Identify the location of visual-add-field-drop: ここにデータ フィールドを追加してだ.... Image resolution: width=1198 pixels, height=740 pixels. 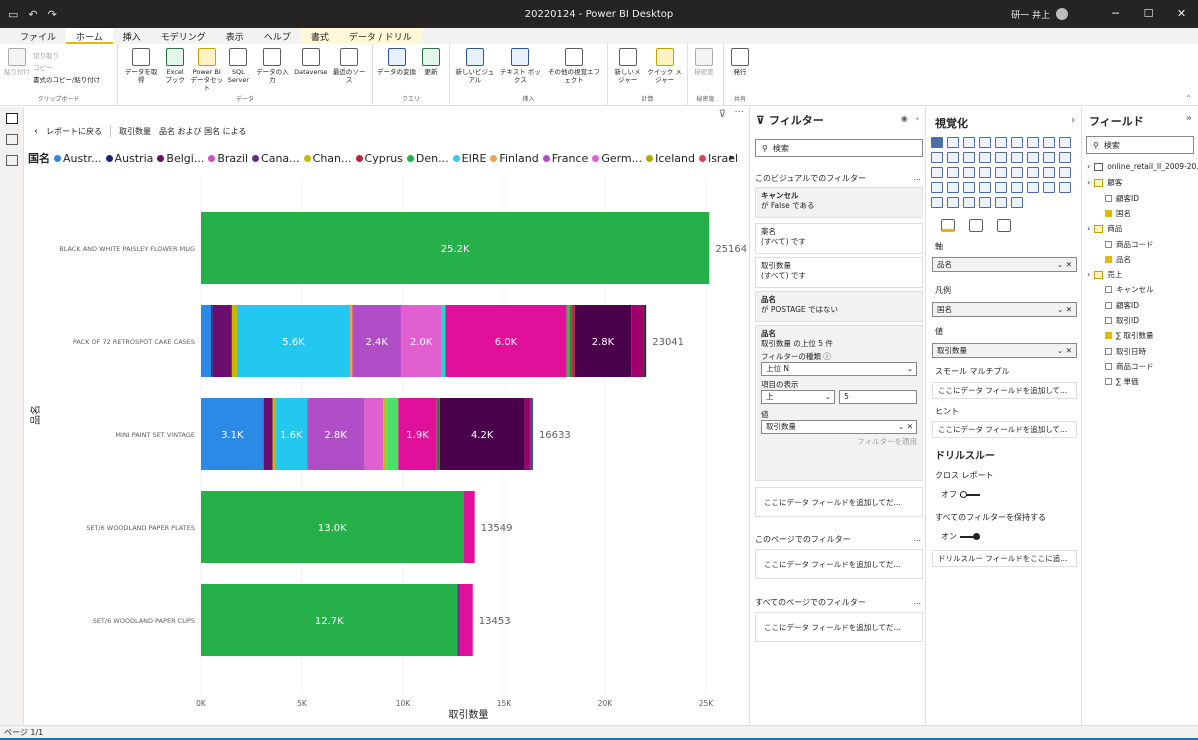
(839, 502).